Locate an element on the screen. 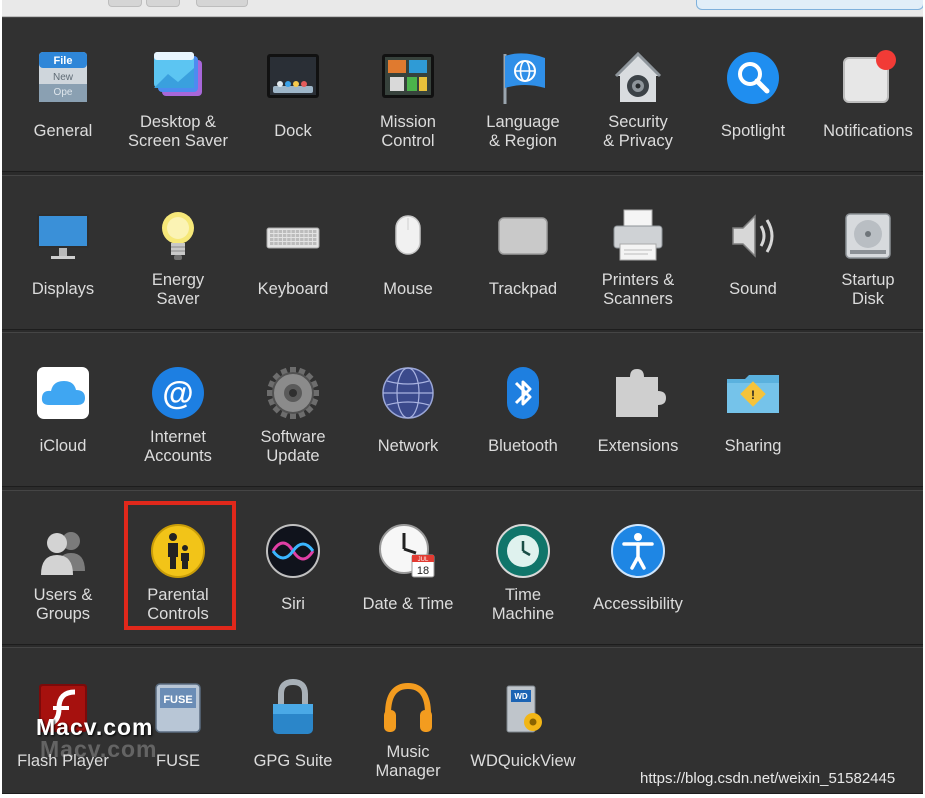 Image resolution: width=925 pixels, height=798 pixels. pane-label: Accessibility is located at coordinates (638, 604).